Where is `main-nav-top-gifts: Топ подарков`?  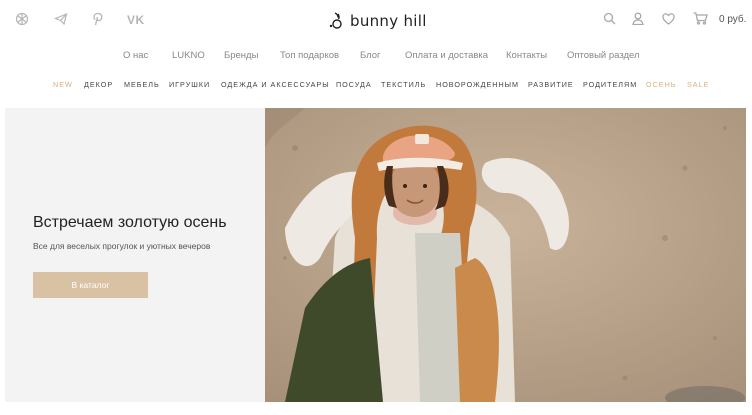 main-nav-top-gifts: Топ подарков is located at coordinates (309, 55).